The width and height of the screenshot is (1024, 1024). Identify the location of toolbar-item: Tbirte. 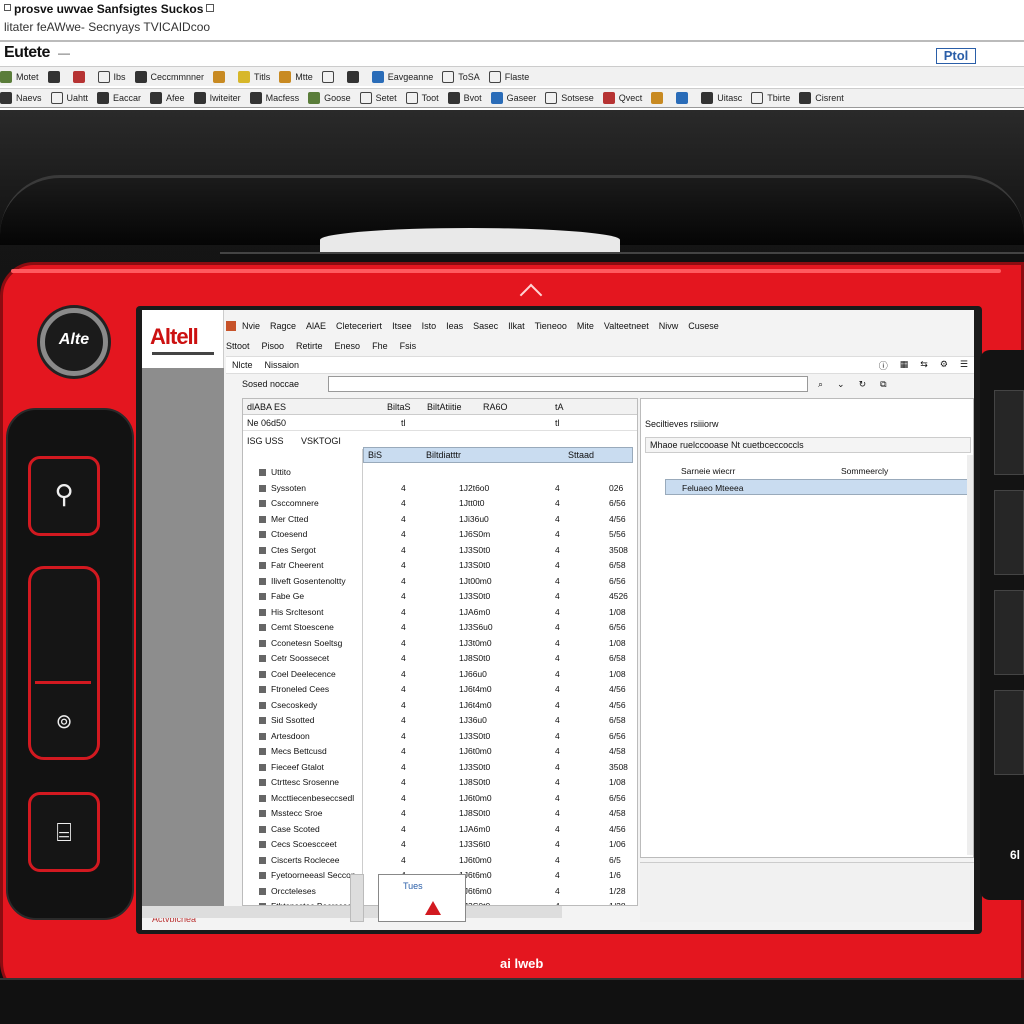
(770, 98).